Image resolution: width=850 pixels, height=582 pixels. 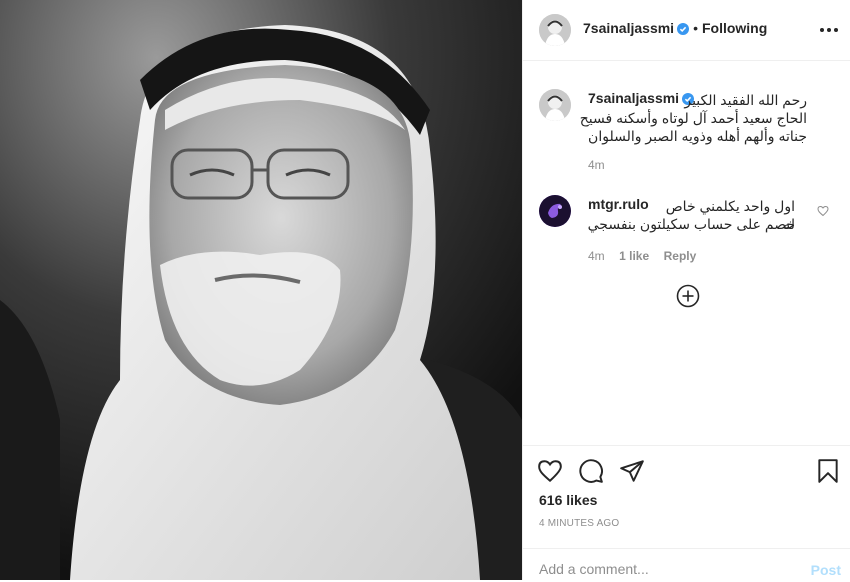 I want to click on likes-count: 616 likes, so click(x=568, y=500).